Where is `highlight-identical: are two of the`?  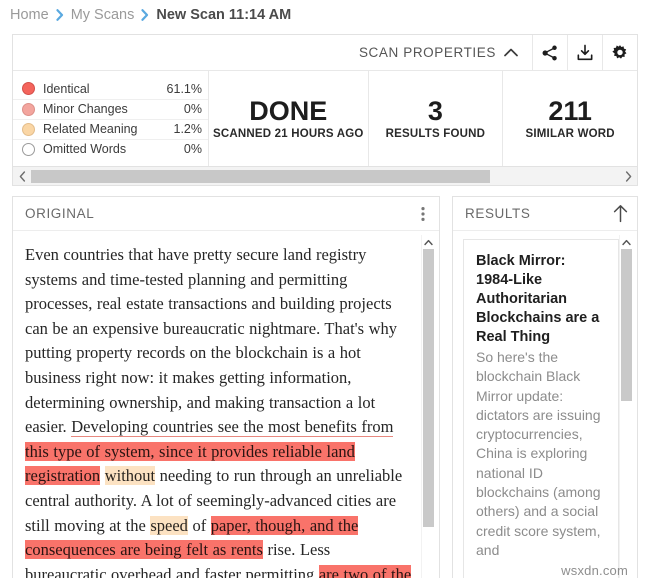 highlight-identical: are two of the is located at coordinates (365, 571).